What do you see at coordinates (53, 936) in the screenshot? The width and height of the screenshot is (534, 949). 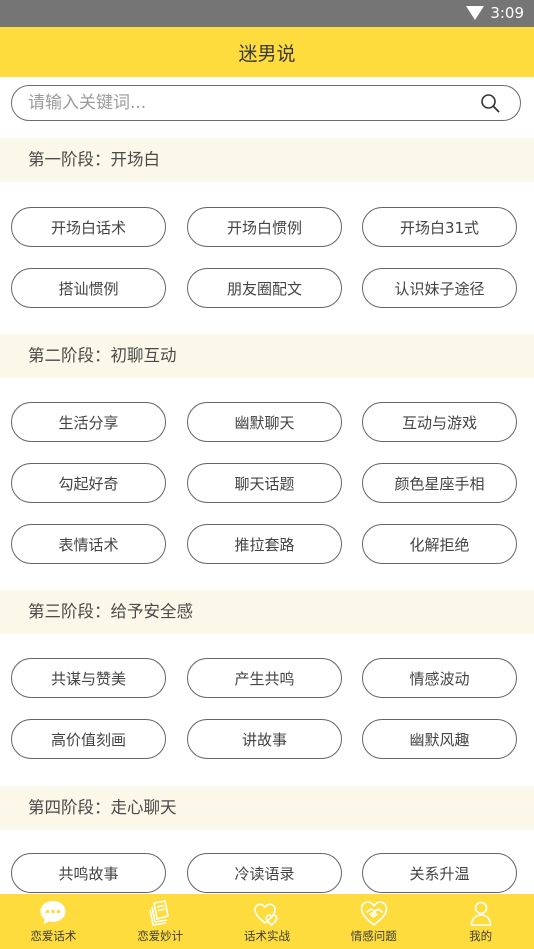 I see `tab-label: 恋爱话术` at bounding box center [53, 936].